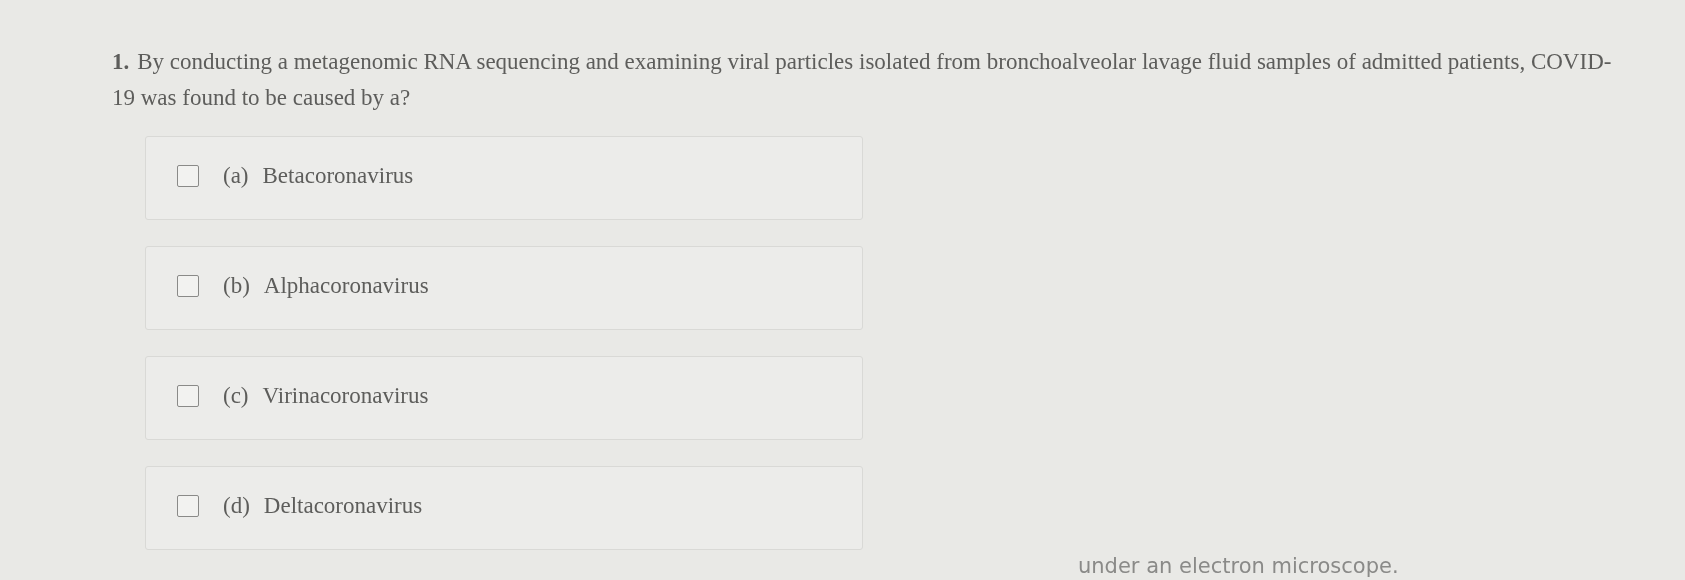 The image size is (1685, 580). I want to click on answer-option: (d) Deltacoronavirus, so click(504, 508).